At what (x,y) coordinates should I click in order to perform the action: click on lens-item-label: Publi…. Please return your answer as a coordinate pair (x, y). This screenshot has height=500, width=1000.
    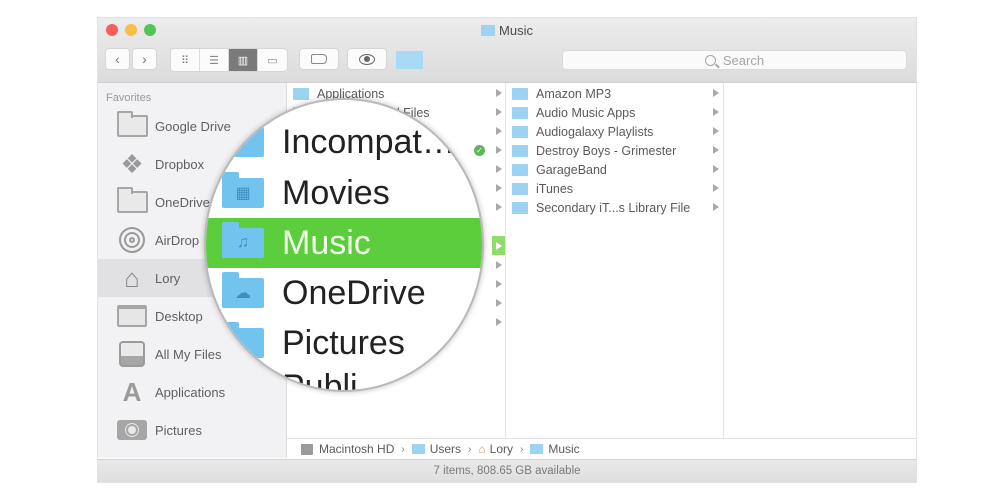
    Looking at the image, I should click on (337, 379).